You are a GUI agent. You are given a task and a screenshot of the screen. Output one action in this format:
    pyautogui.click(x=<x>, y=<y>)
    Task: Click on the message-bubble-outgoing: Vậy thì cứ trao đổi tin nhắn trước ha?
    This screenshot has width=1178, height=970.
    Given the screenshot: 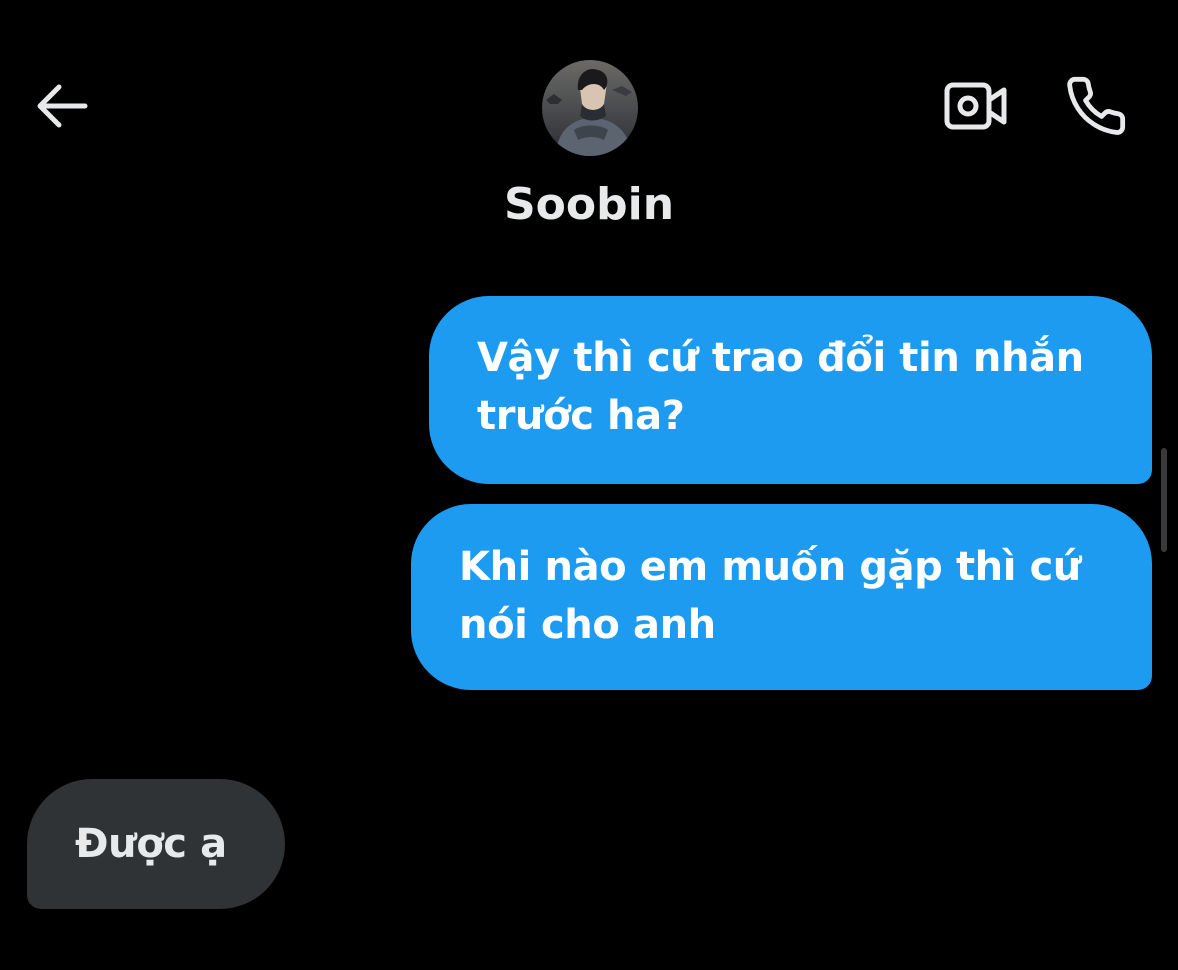 What is the action you would take?
    pyautogui.click(x=790, y=390)
    